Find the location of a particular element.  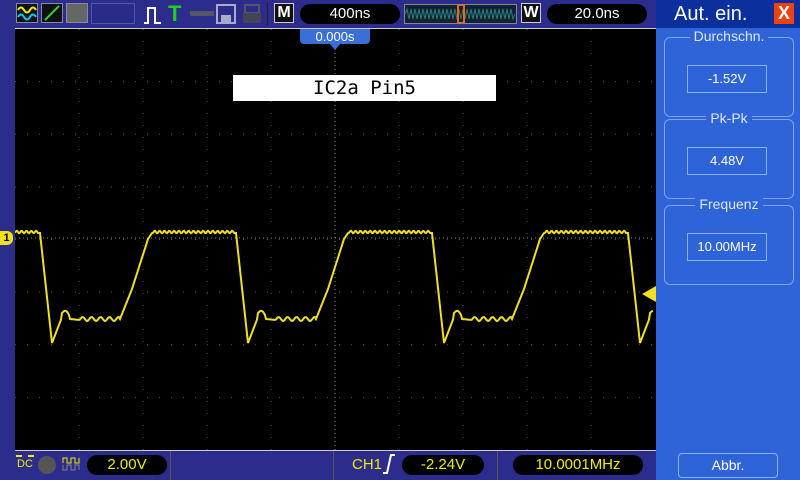

top-toolbar: T M 400ns W 20.0ns is located at coordinates (328, 14).